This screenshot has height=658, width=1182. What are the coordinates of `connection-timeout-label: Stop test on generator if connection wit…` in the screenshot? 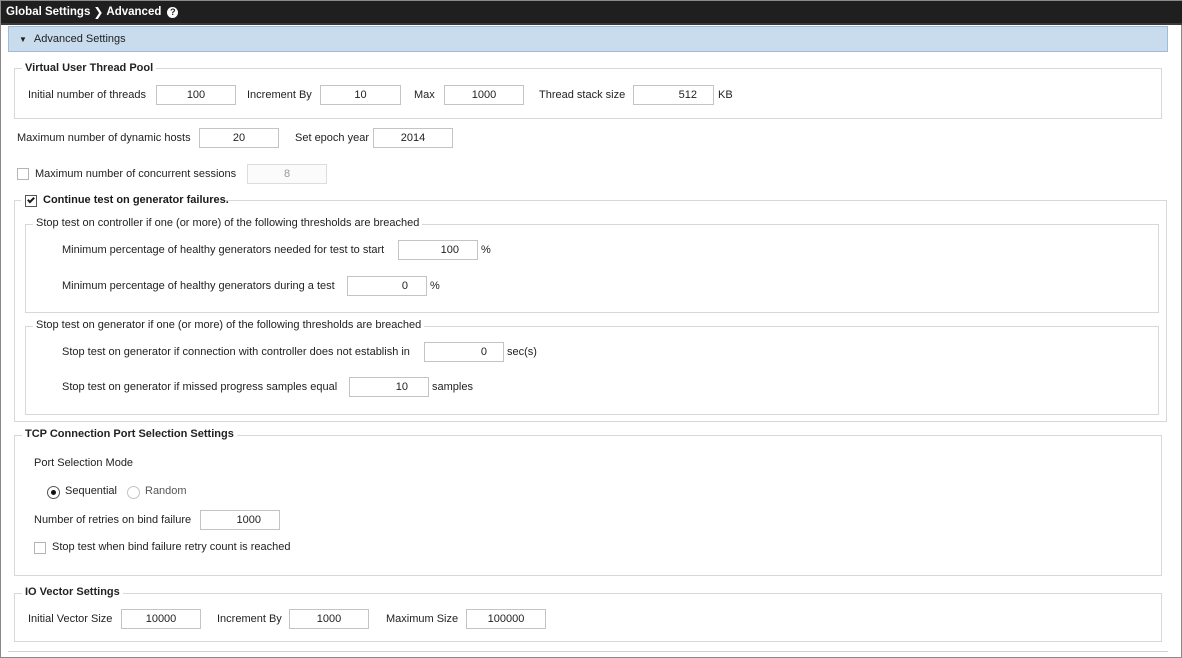 It's located at (236, 352).